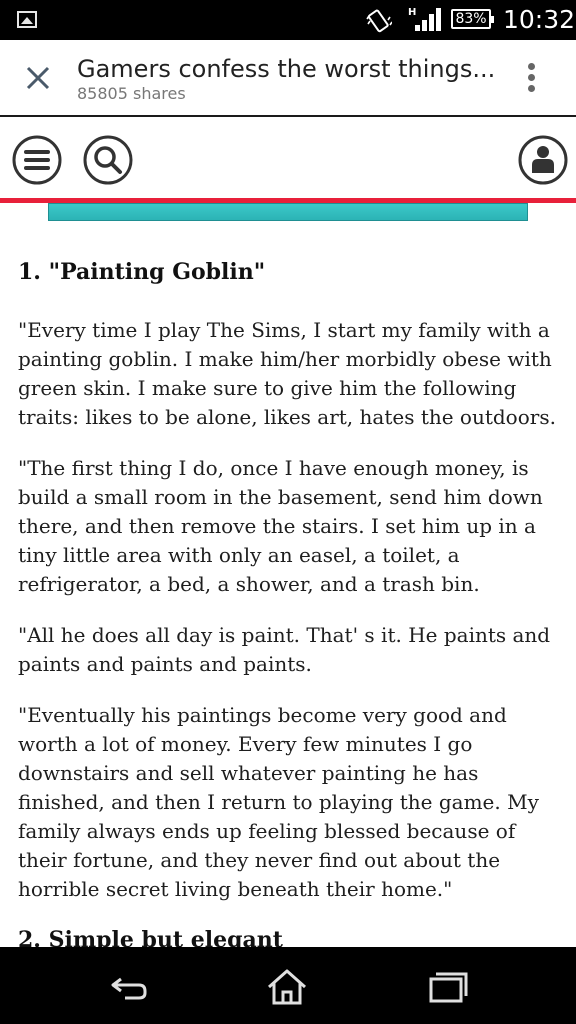 This screenshot has height=1024, width=576. What do you see at coordinates (37, 160) in the screenshot?
I see `menu-icon` at bounding box center [37, 160].